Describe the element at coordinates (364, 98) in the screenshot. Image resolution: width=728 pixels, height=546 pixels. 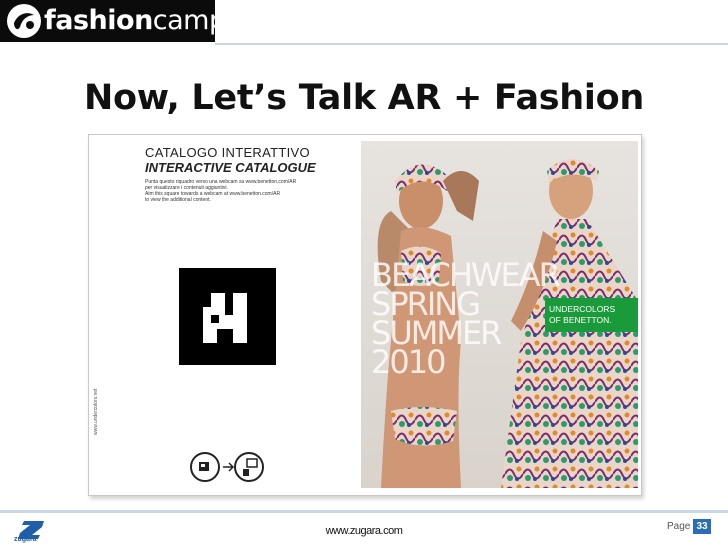
I see `slide-title: Now, Let’s Talk AR + Fashion` at that location.